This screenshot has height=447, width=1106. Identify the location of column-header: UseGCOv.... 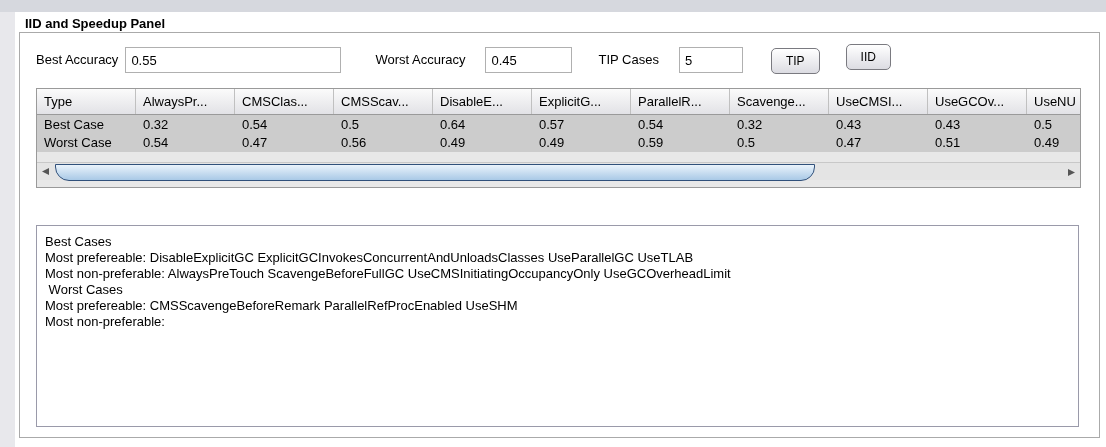
(977, 101).